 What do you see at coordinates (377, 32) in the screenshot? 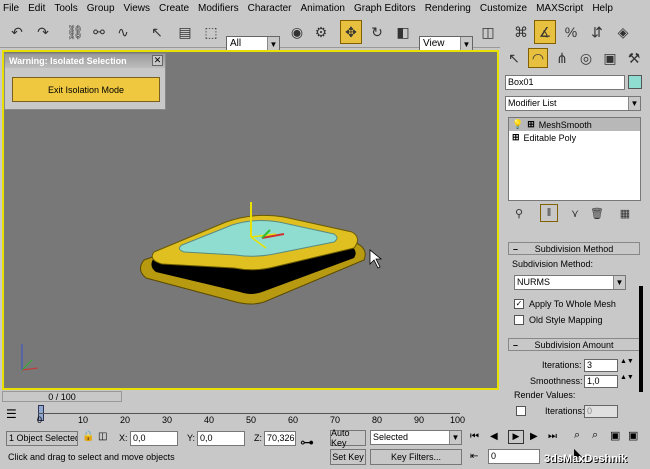
I see `rotate-icon: ↻` at bounding box center [377, 32].